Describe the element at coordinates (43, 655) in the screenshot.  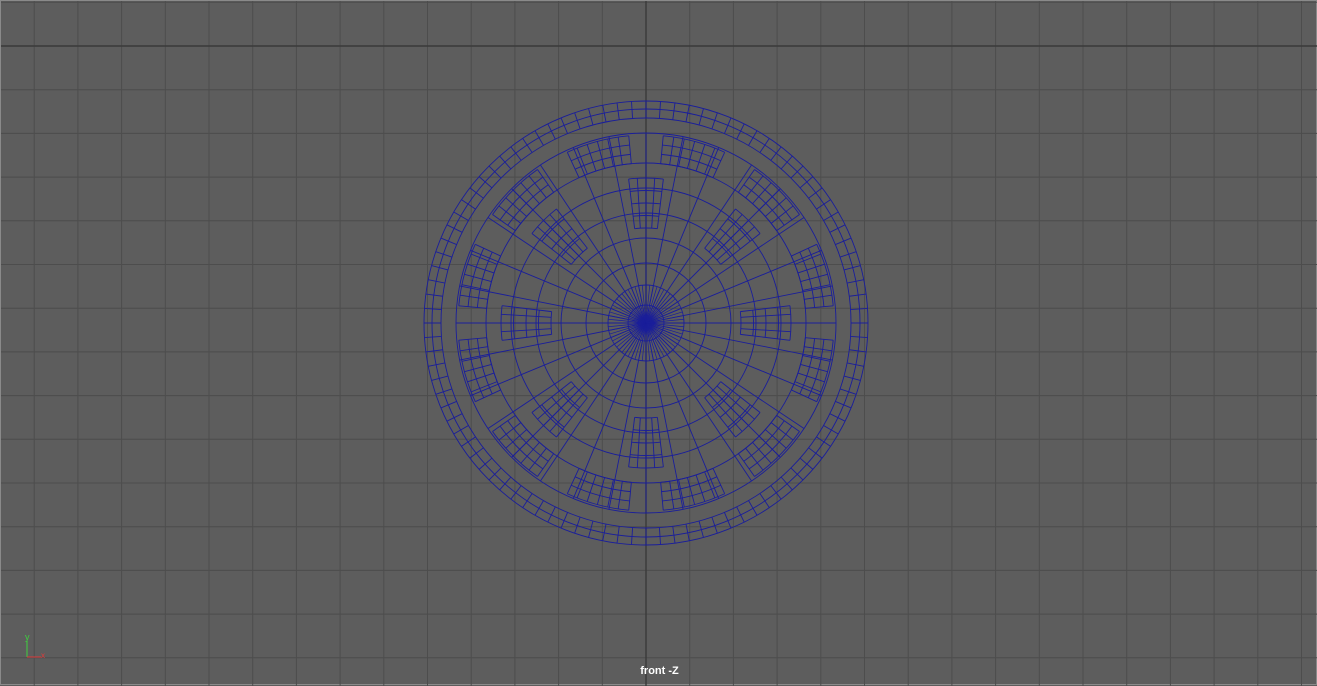
I see `axis-x-label: x` at that location.